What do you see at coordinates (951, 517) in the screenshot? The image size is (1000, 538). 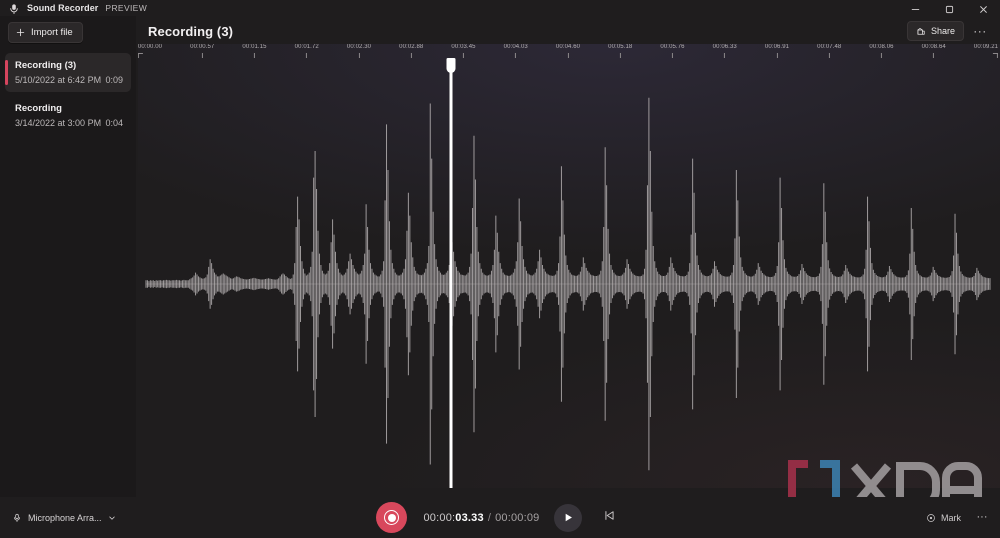 I see `mark-label: Mark` at bounding box center [951, 517].